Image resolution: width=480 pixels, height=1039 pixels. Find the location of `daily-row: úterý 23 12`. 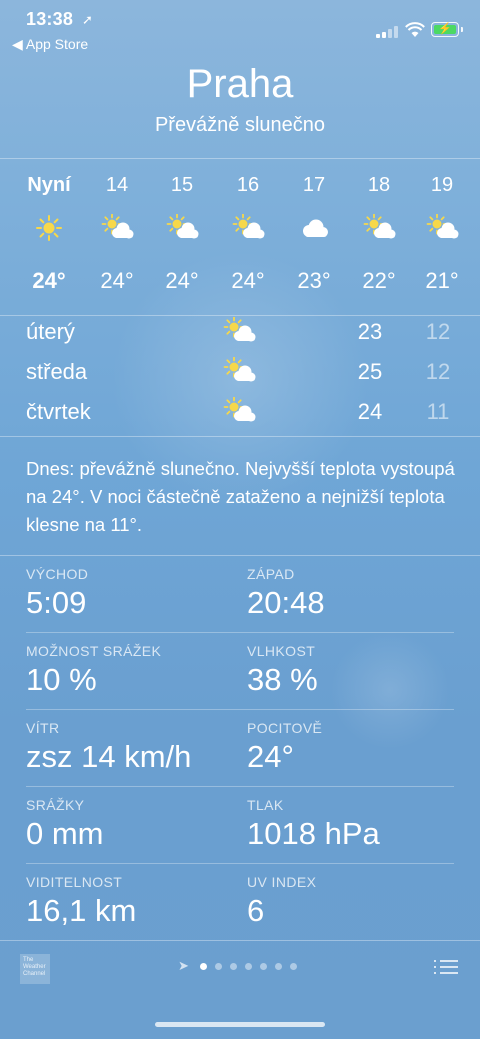

daily-row: úterý 23 12 is located at coordinates (240, 333).